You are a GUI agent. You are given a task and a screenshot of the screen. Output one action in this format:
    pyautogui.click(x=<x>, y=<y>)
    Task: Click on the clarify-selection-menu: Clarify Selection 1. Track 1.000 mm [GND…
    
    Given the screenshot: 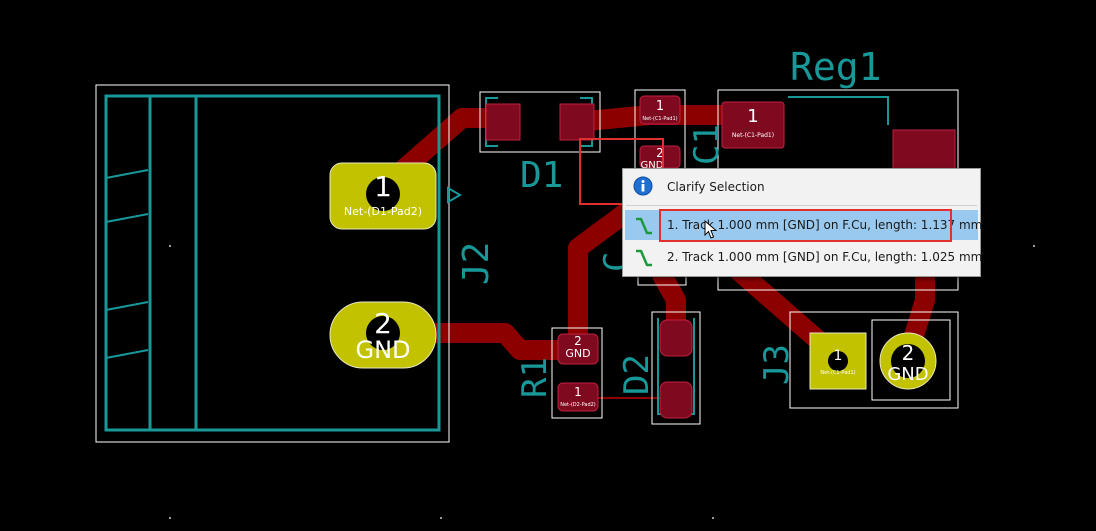 What is the action you would take?
    pyautogui.click(x=802, y=222)
    